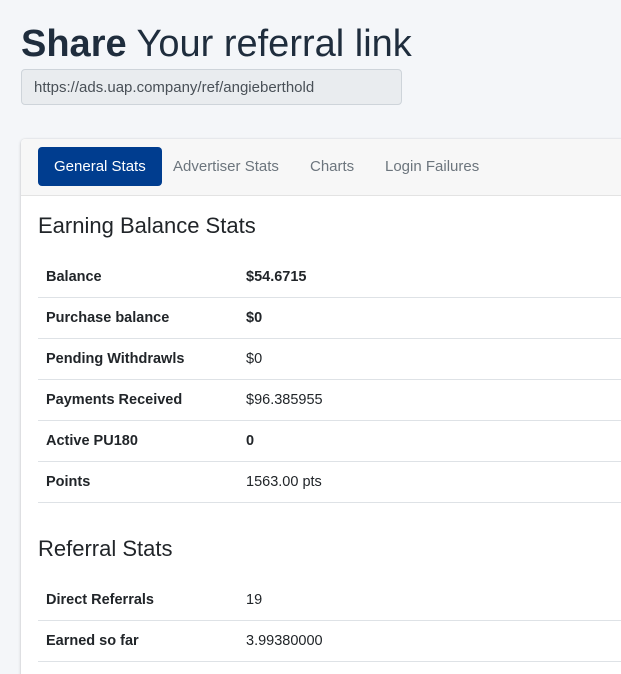 Image resolution: width=621 pixels, height=674 pixels. What do you see at coordinates (429, 482) in the screenshot?
I see `stat-value: 1563.00 pts` at bounding box center [429, 482].